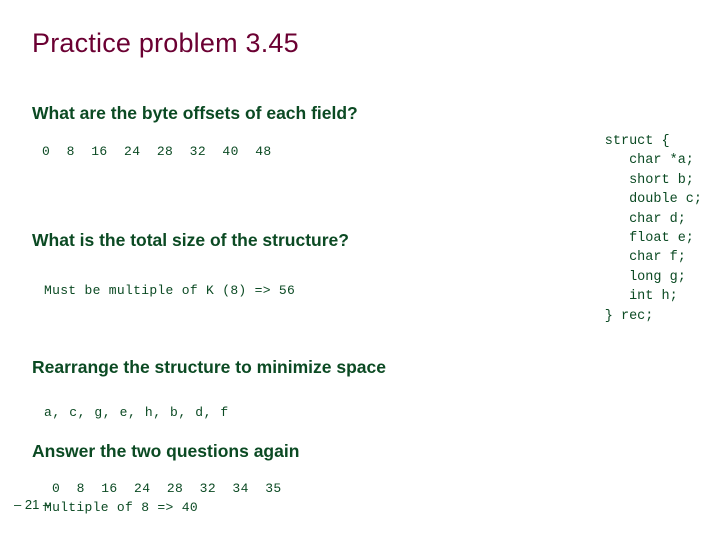 The image size is (720, 540). Describe the element at coordinates (121, 507) in the screenshot. I see `again-total-size-answer: Multiple of 8 => 40` at that location.